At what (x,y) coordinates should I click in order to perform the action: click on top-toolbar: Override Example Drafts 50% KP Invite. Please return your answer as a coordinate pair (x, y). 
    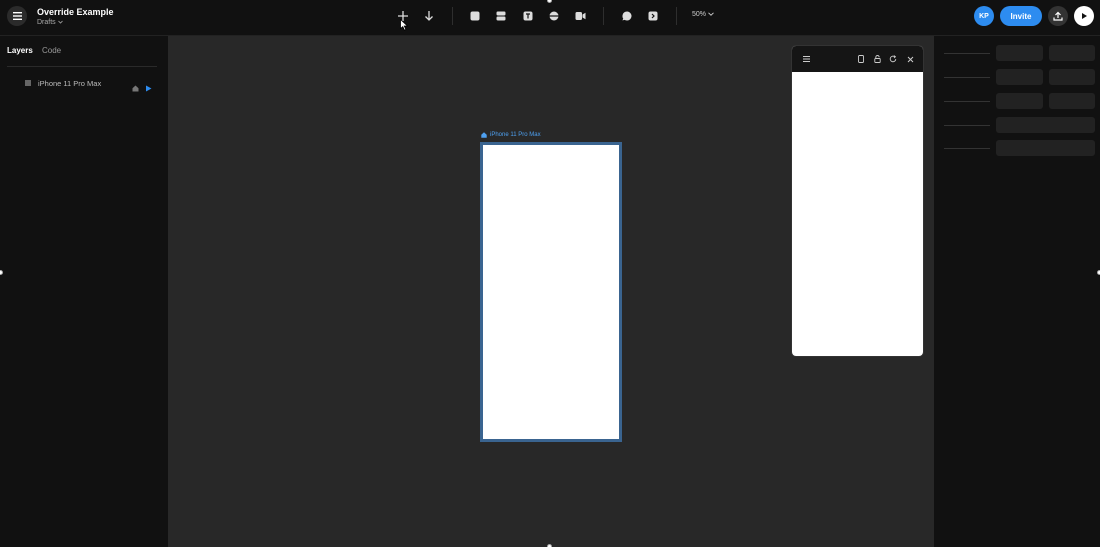
    Looking at the image, I should click on (550, 18).